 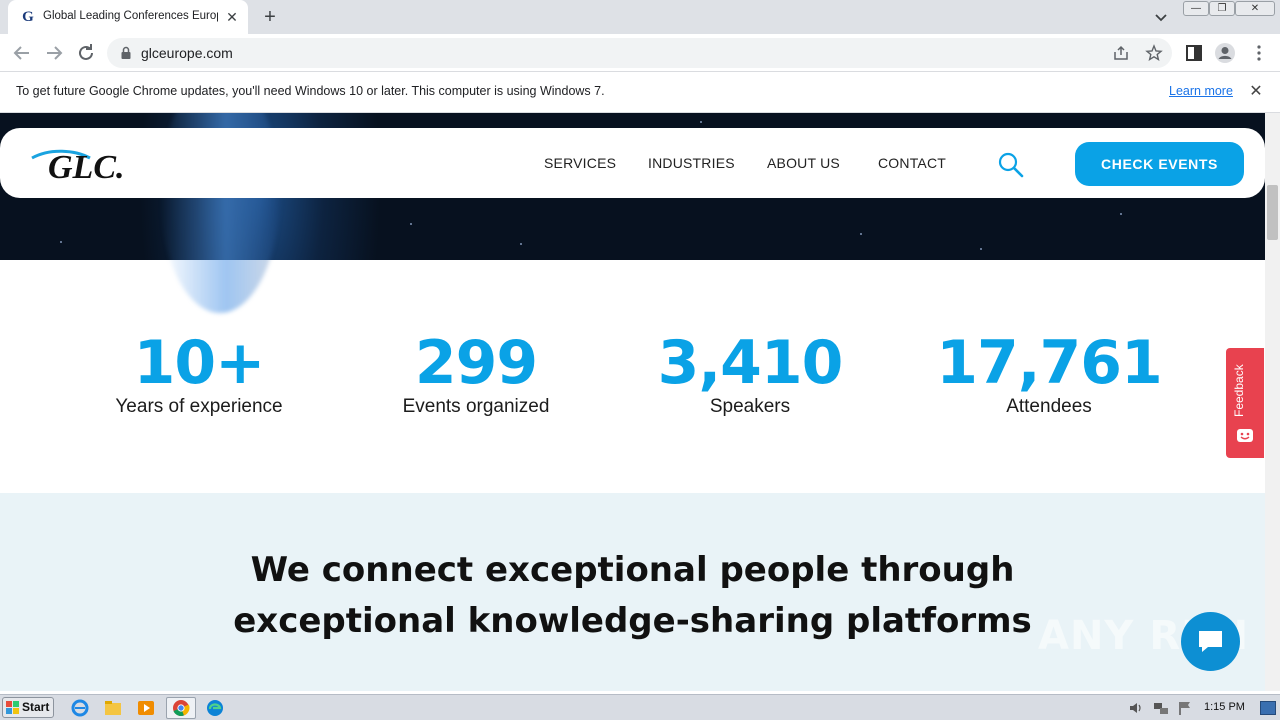 What do you see at coordinates (22, 53) in the screenshot?
I see `back-icon` at bounding box center [22, 53].